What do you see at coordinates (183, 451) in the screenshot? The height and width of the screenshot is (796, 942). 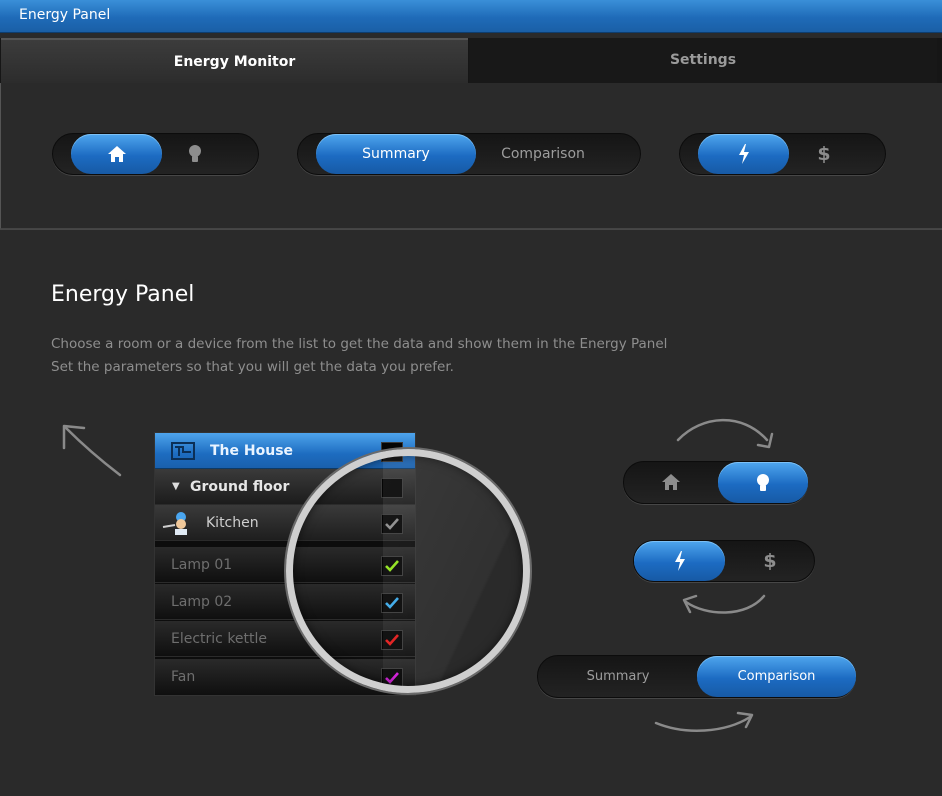 I see `map-icon` at bounding box center [183, 451].